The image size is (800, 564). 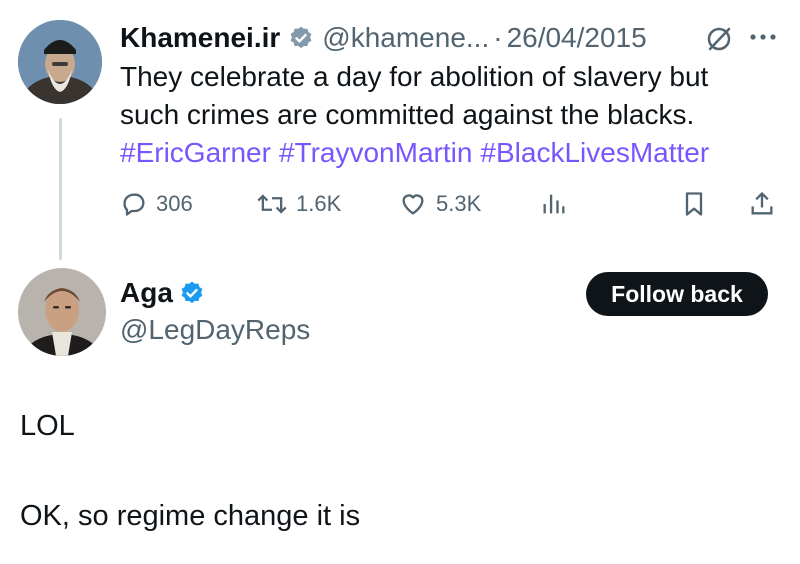 I want to click on hashtag-link: #TrayvonMartin, so click(x=375, y=152).